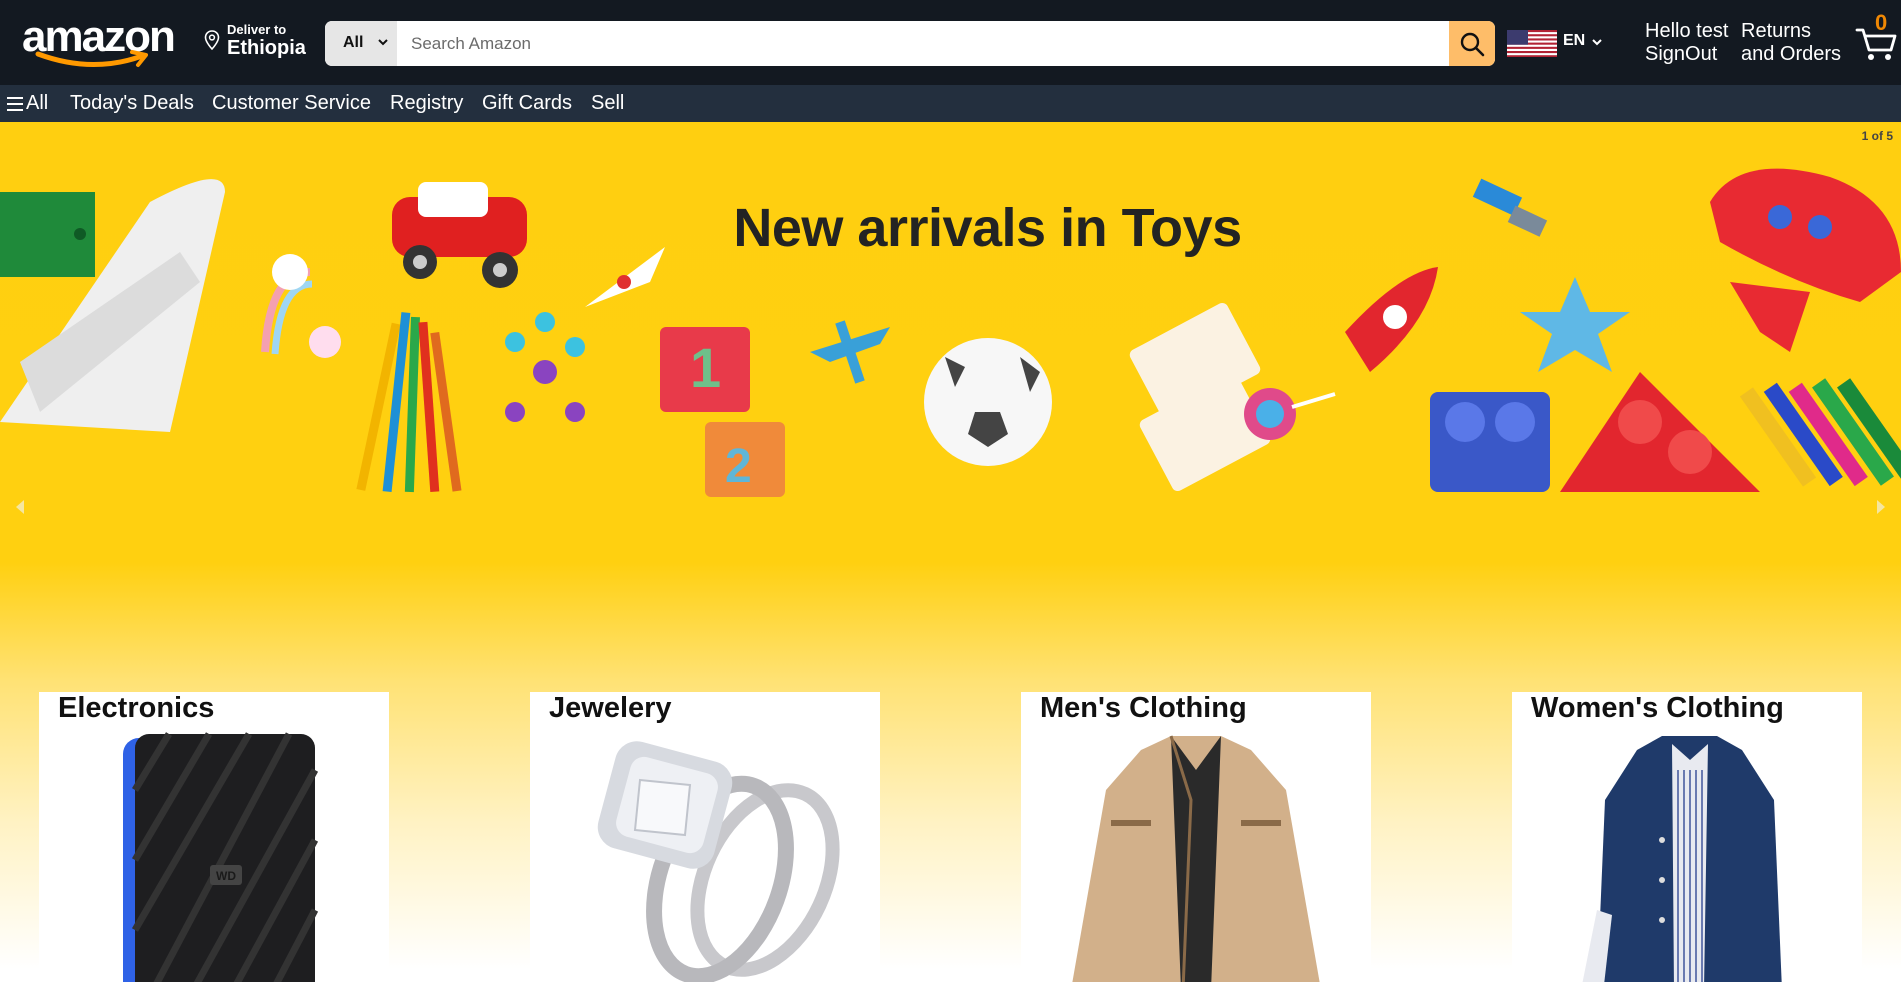  What do you see at coordinates (132, 103) in the screenshot?
I see `nav-todays-deals: Today's Deals` at bounding box center [132, 103].